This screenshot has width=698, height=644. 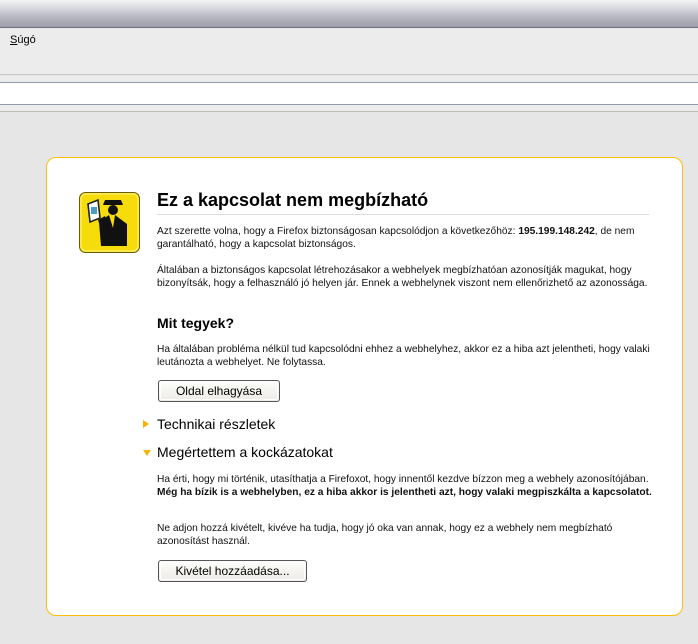 What do you see at coordinates (403, 214) in the screenshot?
I see `title-divider` at bounding box center [403, 214].